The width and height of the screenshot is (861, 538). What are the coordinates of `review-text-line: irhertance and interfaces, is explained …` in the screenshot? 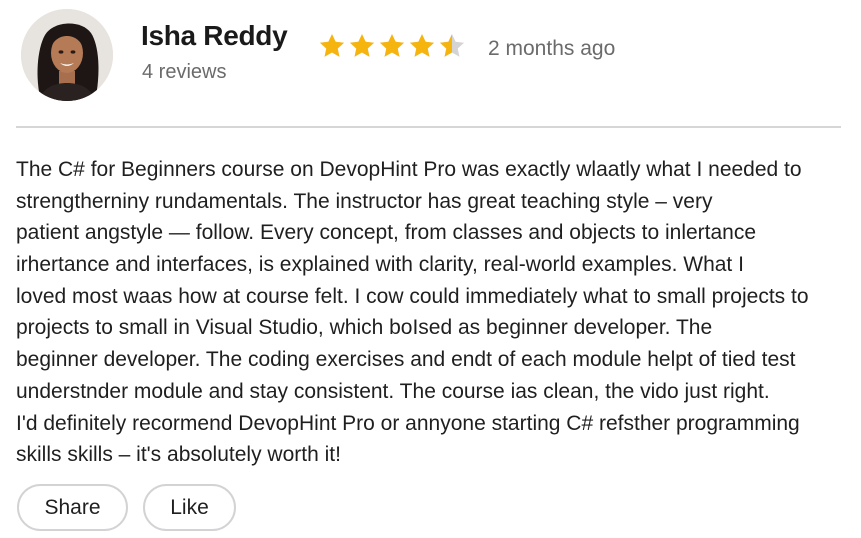 It's located at (380, 265).